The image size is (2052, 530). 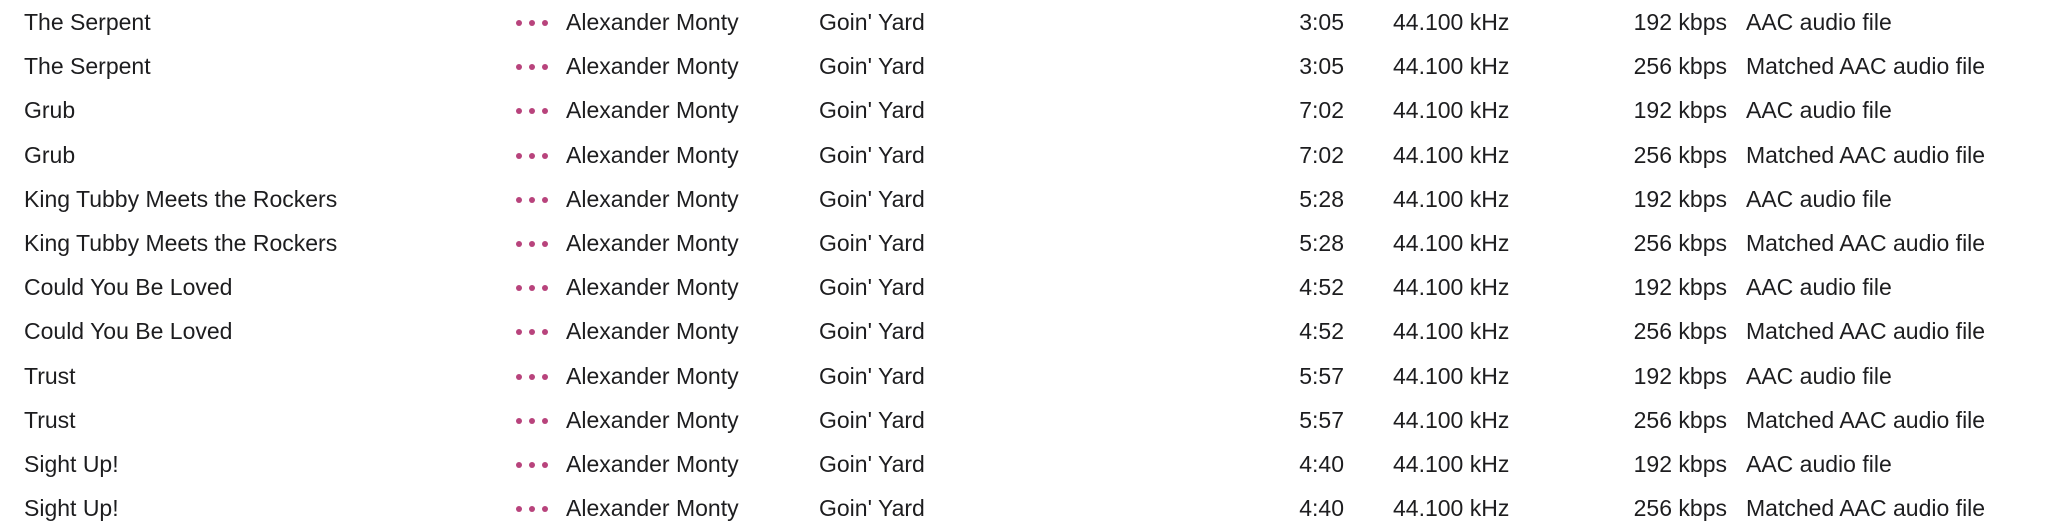 What do you see at coordinates (1321, 110) in the screenshot?
I see `song-time: 7:02` at bounding box center [1321, 110].